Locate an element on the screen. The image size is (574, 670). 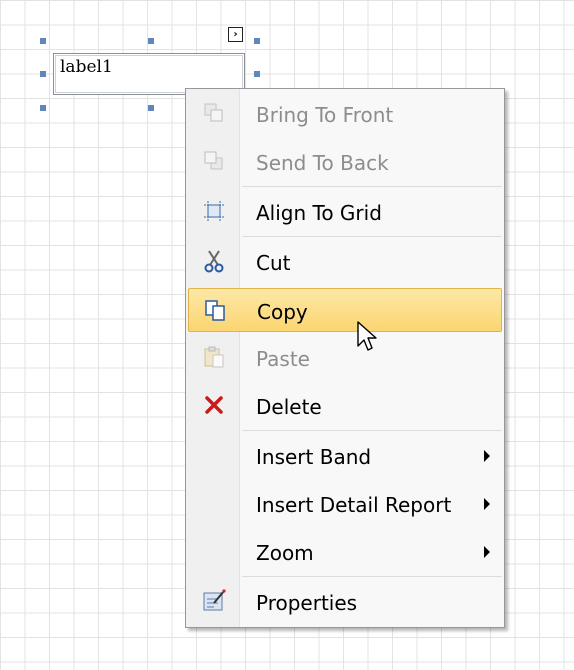
paste-icon is located at coordinates (214, 357).